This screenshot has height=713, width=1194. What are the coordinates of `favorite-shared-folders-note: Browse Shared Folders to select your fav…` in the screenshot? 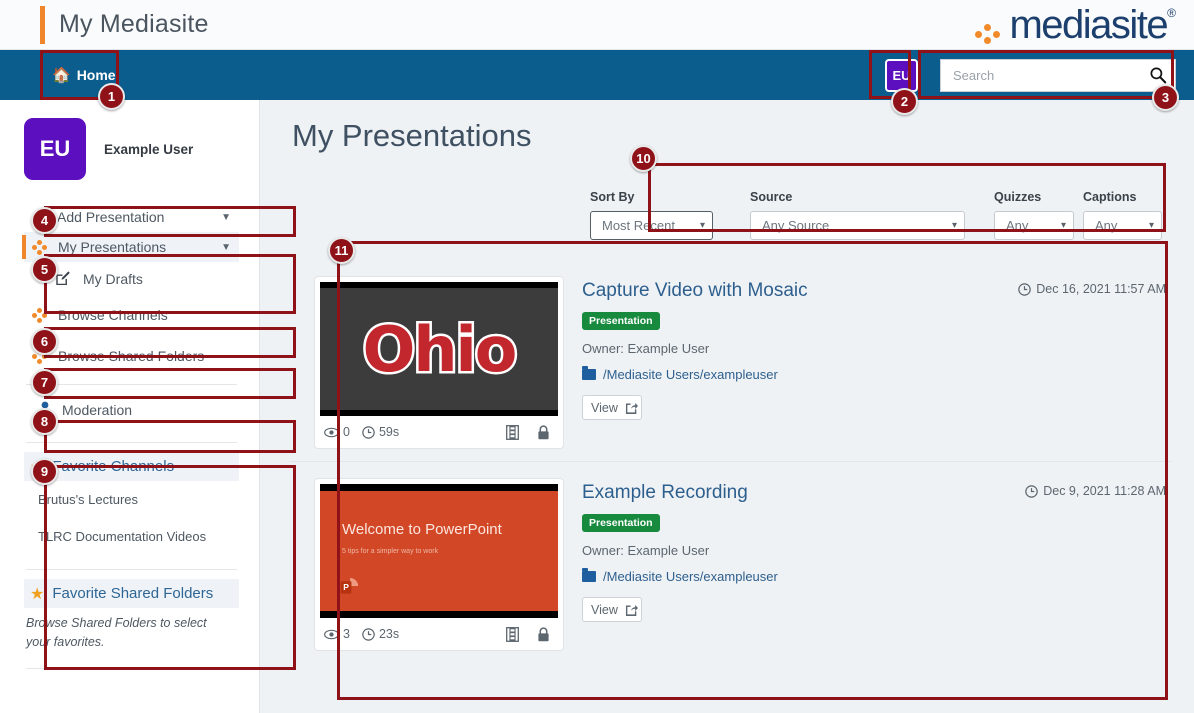 It's located at (116, 632).